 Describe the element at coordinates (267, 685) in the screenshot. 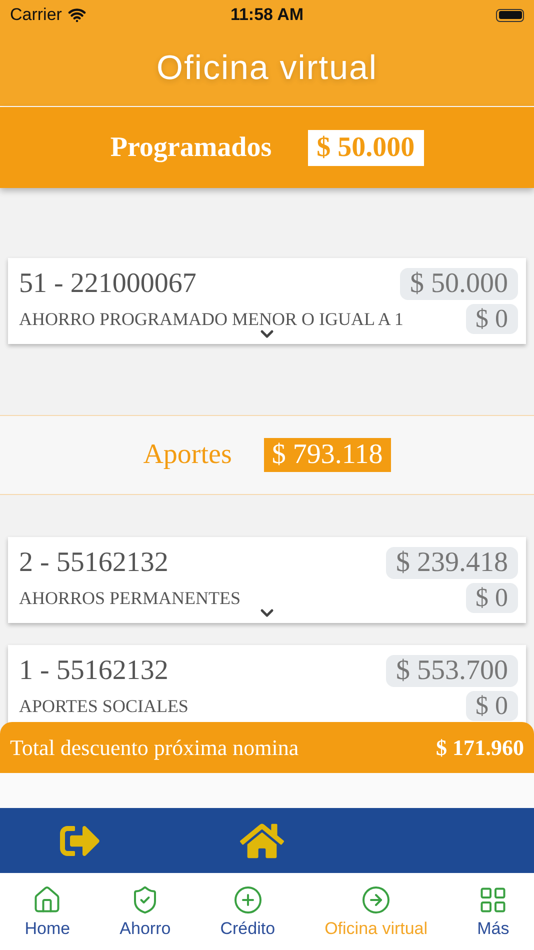

I see `account-card: 1 - 55162132 $ 553.700 APORTES SOCIALES $ 0` at that location.